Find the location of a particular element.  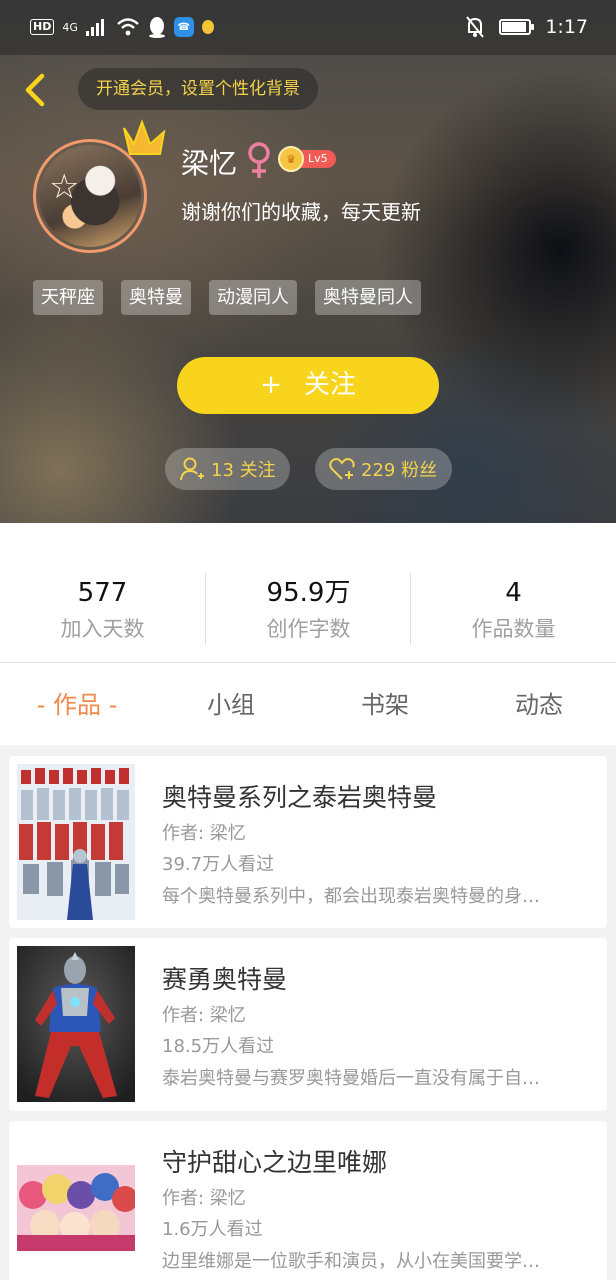

tag-item: 奥特曼 is located at coordinates (156, 297).